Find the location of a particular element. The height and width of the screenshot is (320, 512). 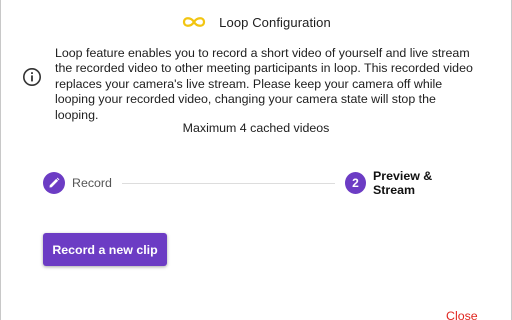

infinity-loop-icon is located at coordinates (194, 22).